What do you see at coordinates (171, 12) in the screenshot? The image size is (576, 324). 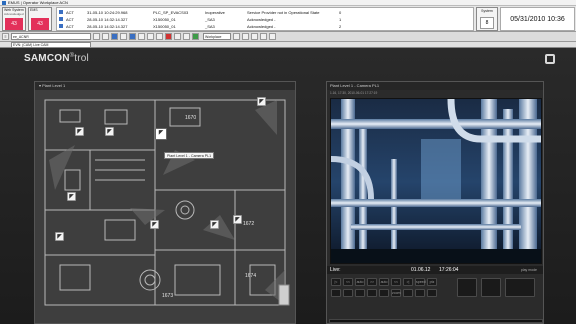 I see `alarm-source: PLC_SP_EVACS03` at bounding box center [171, 12].